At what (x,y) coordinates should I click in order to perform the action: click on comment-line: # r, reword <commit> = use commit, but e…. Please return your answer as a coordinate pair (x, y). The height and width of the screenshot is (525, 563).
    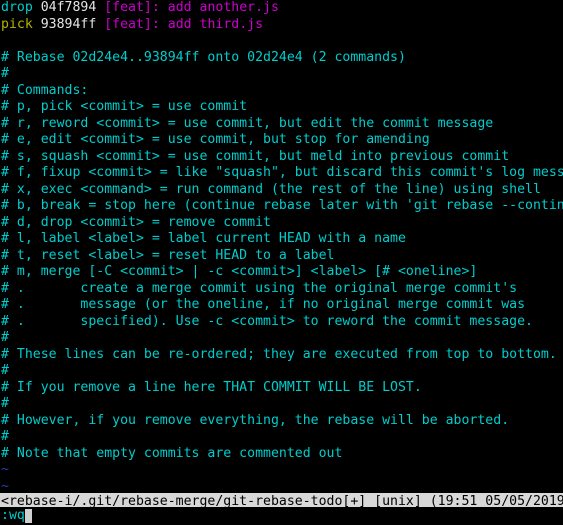
    Looking at the image, I should click on (281, 124).